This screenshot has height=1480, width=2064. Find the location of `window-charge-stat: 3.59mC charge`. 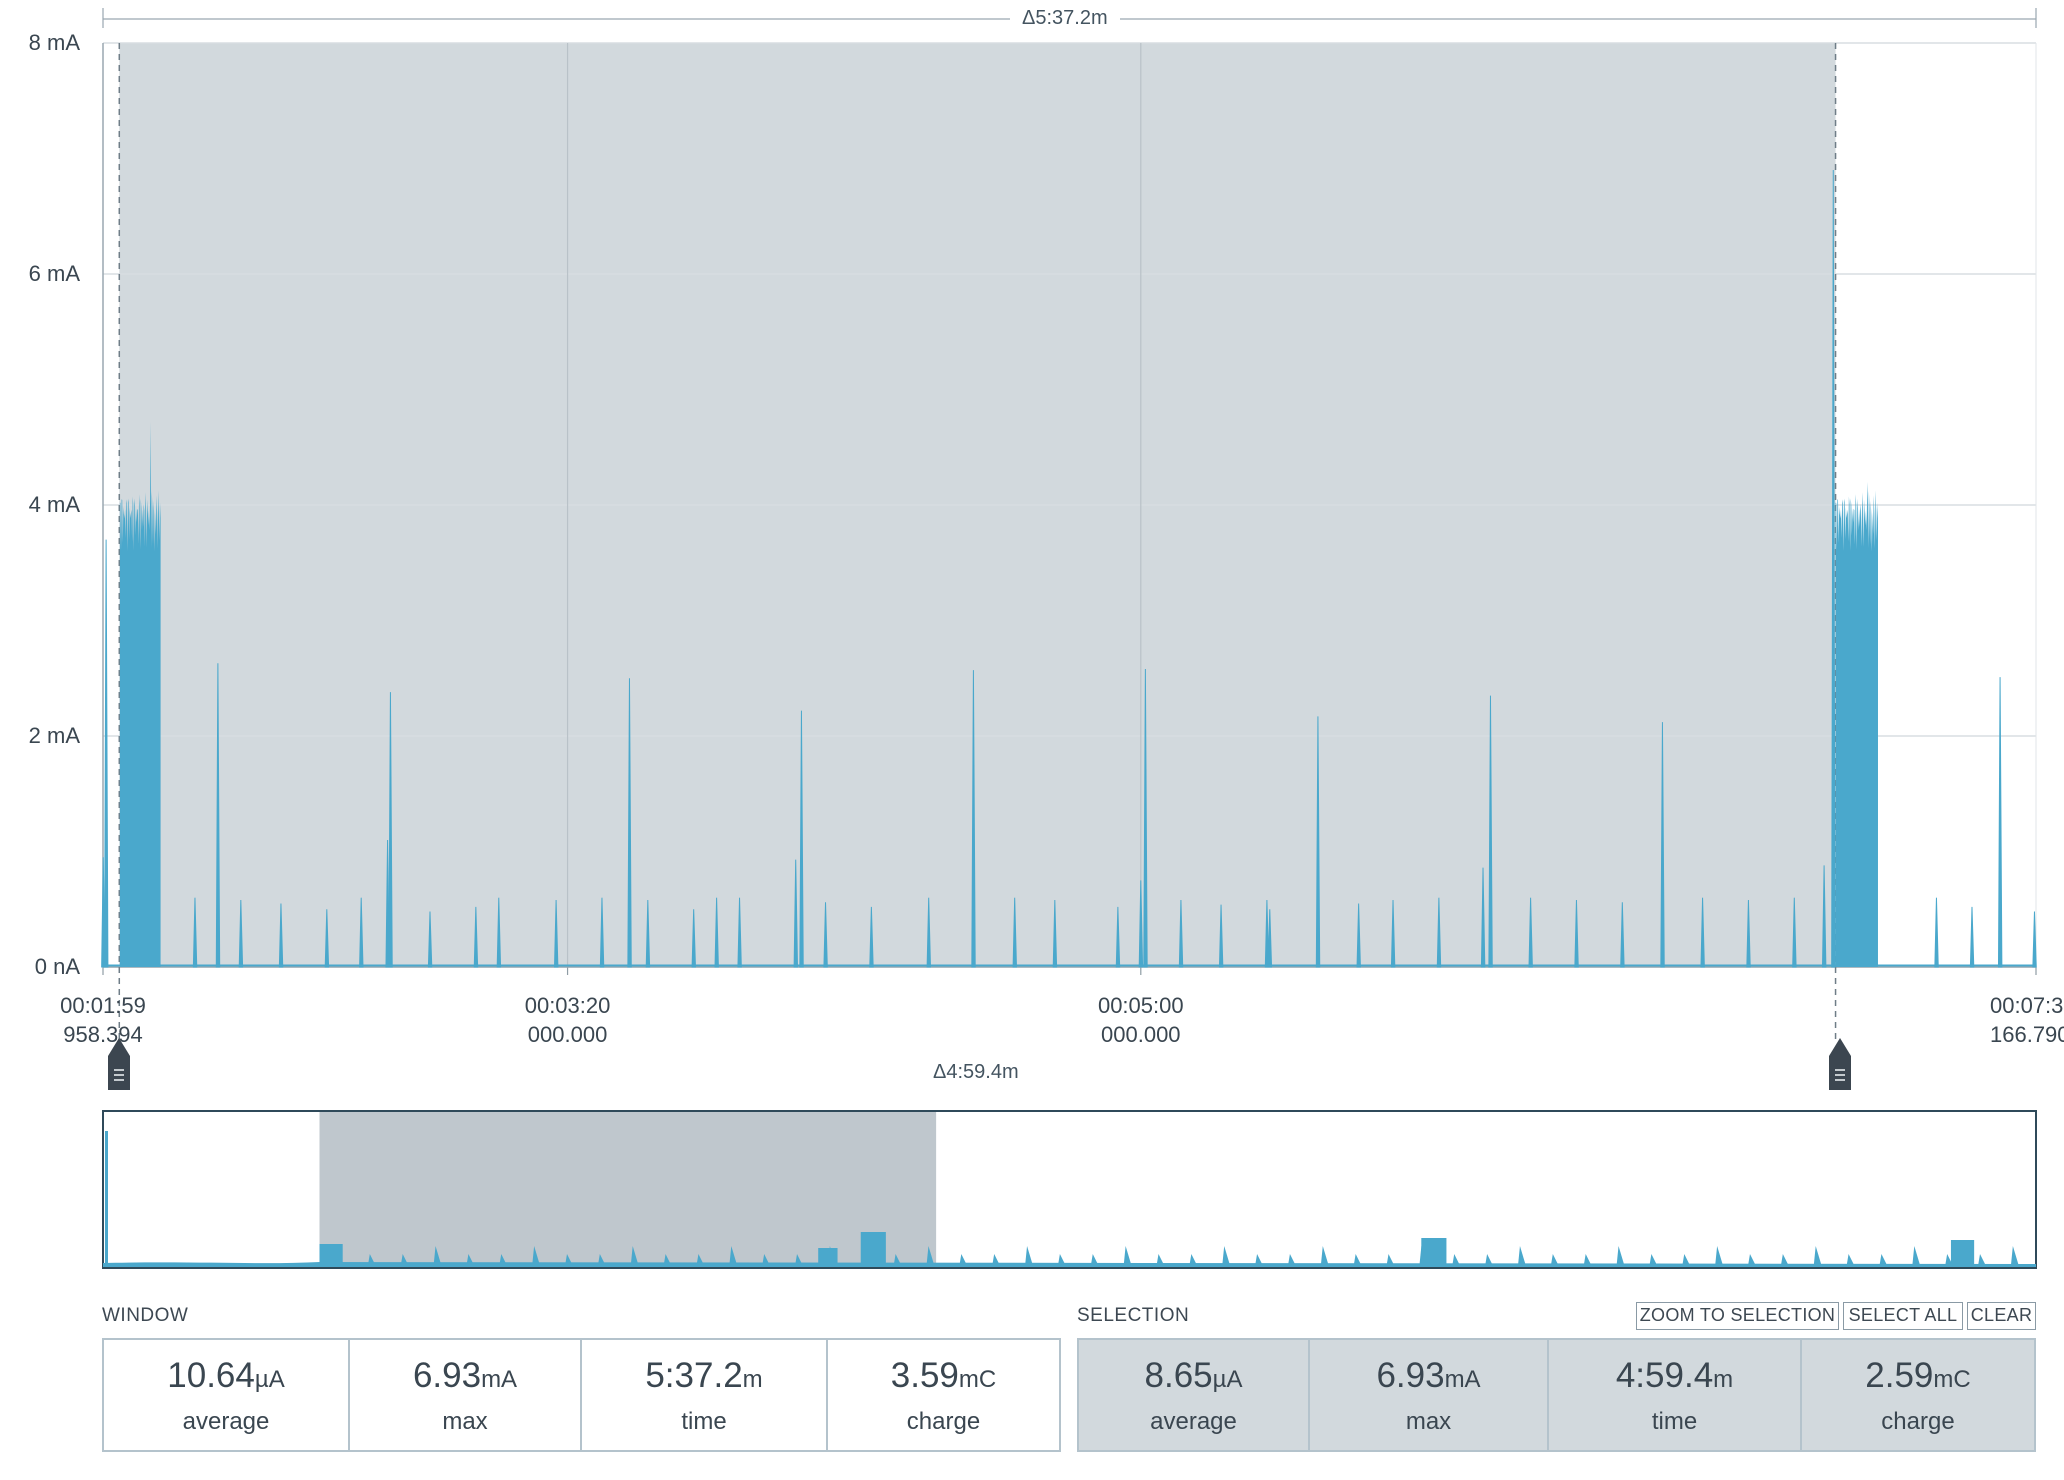

window-charge-stat: 3.59mC charge is located at coordinates (943, 1395).